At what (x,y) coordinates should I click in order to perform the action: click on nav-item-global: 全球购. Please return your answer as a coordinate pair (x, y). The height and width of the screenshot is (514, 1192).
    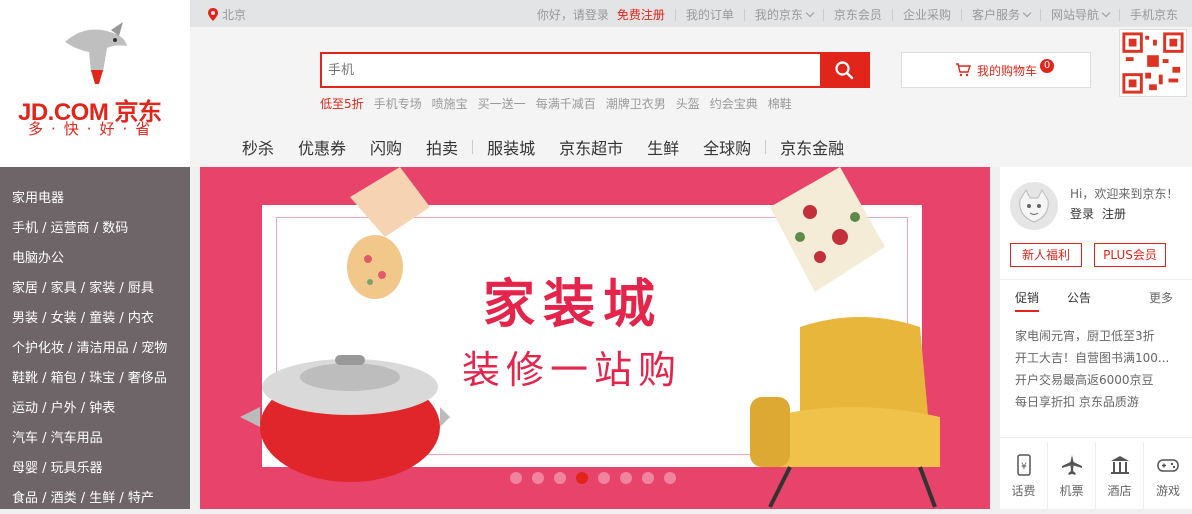
    Looking at the image, I should click on (727, 147).